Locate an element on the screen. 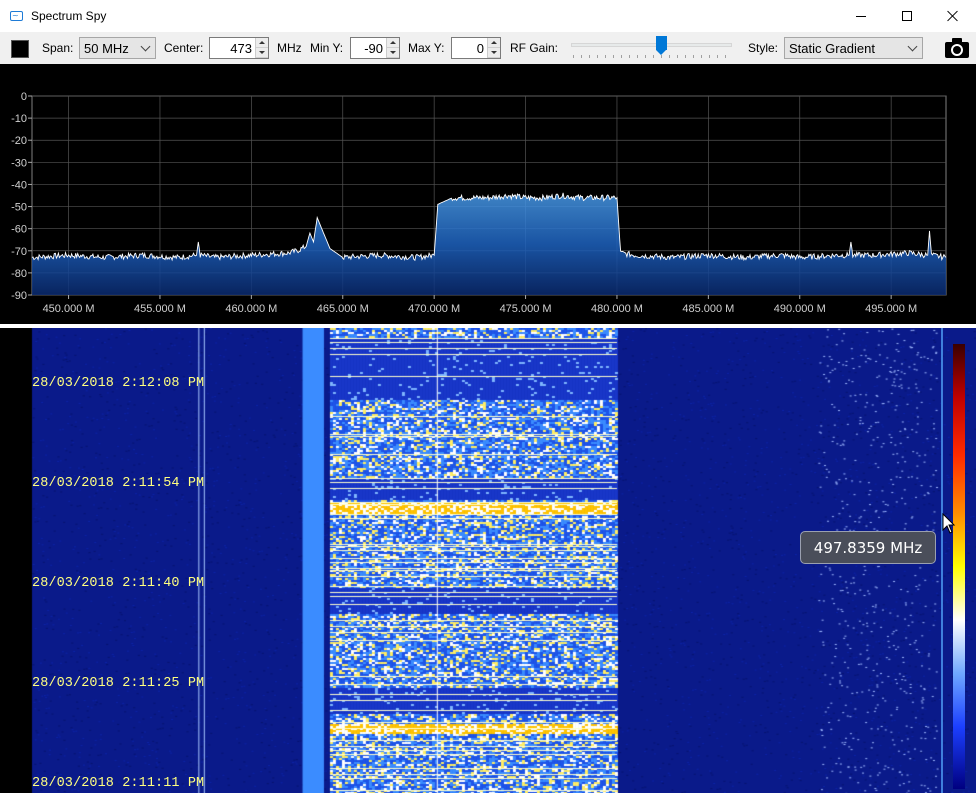 The width and height of the screenshot is (976, 793). snapshot-button is located at coordinates (957, 48).